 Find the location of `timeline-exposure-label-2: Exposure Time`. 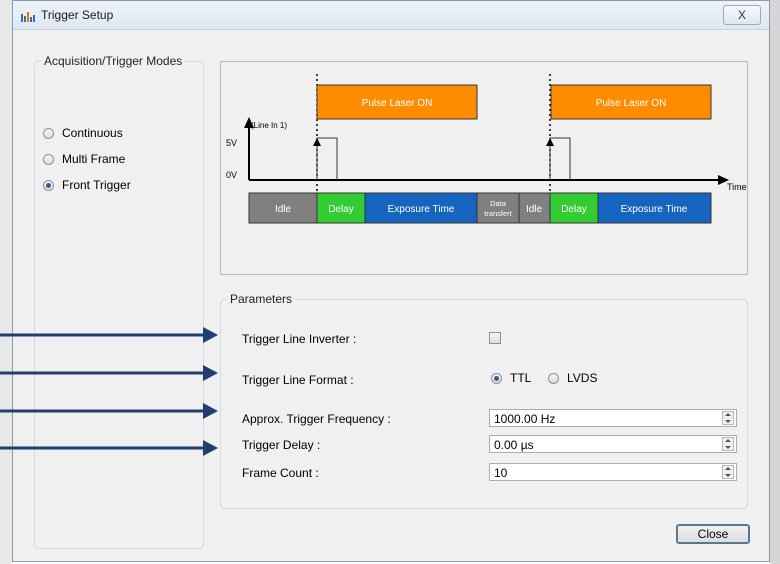

timeline-exposure-label-2: Exposure Time is located at coordinates (654, 209).